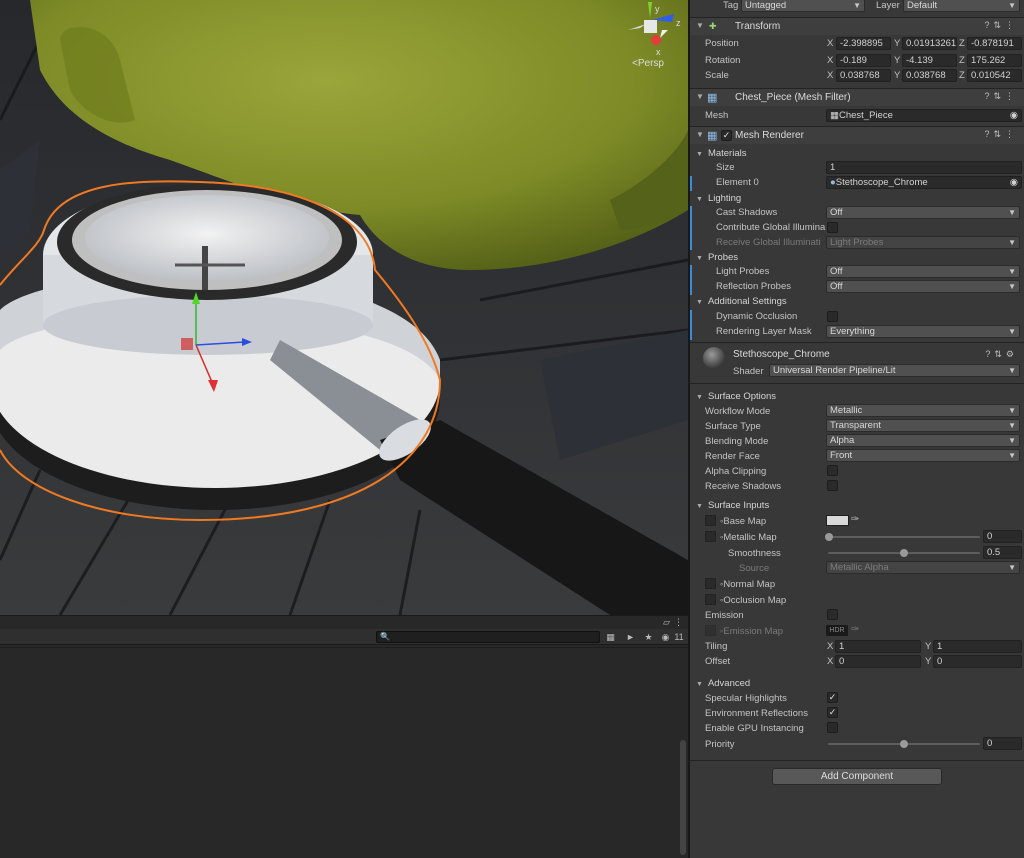  What do you see at coordinates (648, 637) in the screenshot?
I see `favorite-star-icon: ★` at bounding box center [648, 637].